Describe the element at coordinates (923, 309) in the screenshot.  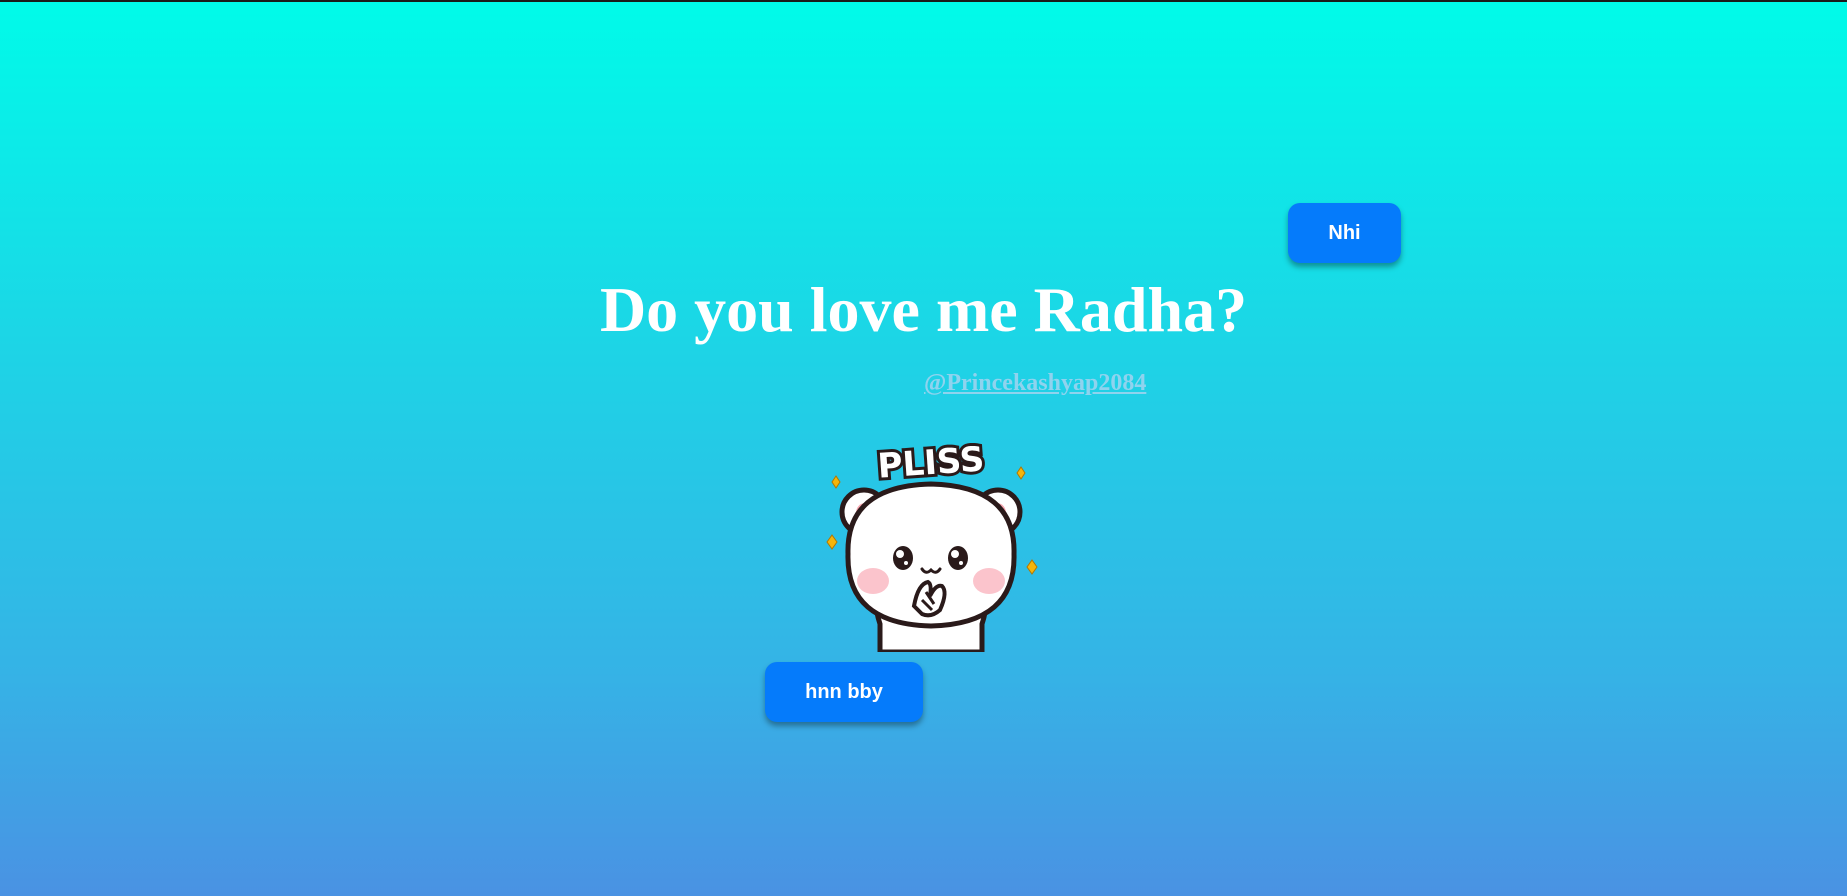
I see `page-title: Do you love me Radha?` at that location.